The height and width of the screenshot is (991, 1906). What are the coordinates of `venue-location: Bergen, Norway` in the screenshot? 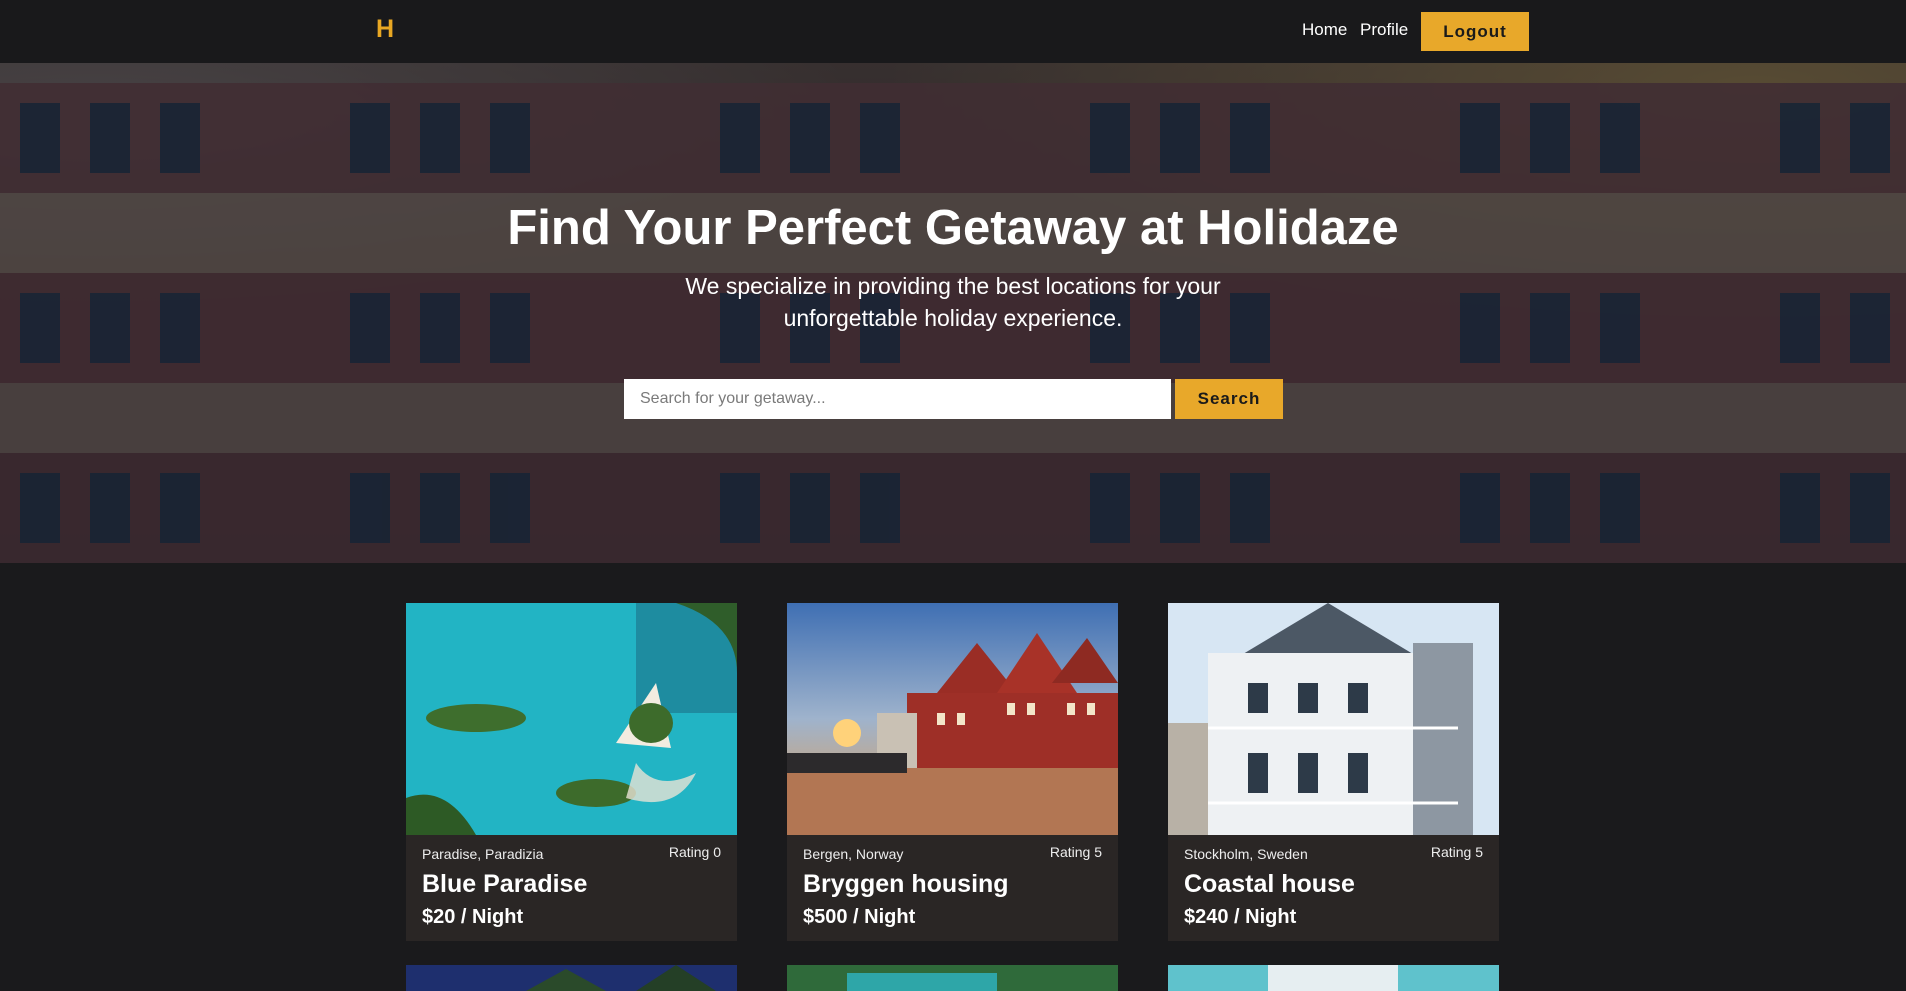 It's located at (853, 854).